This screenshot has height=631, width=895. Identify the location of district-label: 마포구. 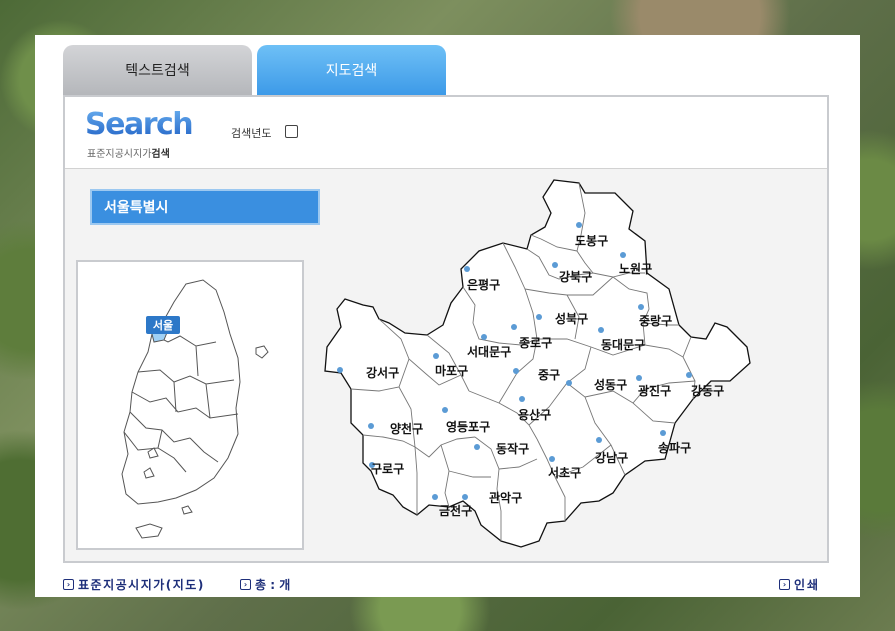
(451, 370).